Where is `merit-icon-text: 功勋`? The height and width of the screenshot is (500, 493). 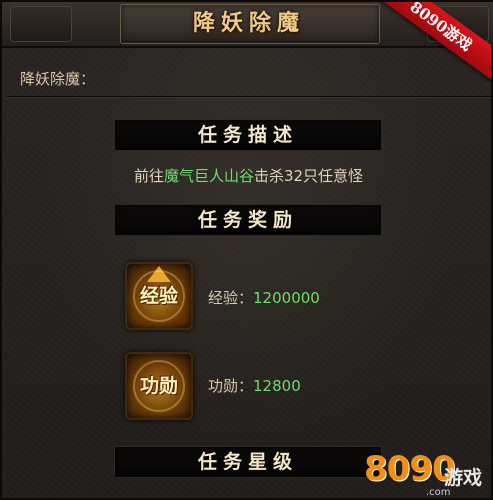 merit-icon-text: 功勋 is located at coordinates (158, 386).